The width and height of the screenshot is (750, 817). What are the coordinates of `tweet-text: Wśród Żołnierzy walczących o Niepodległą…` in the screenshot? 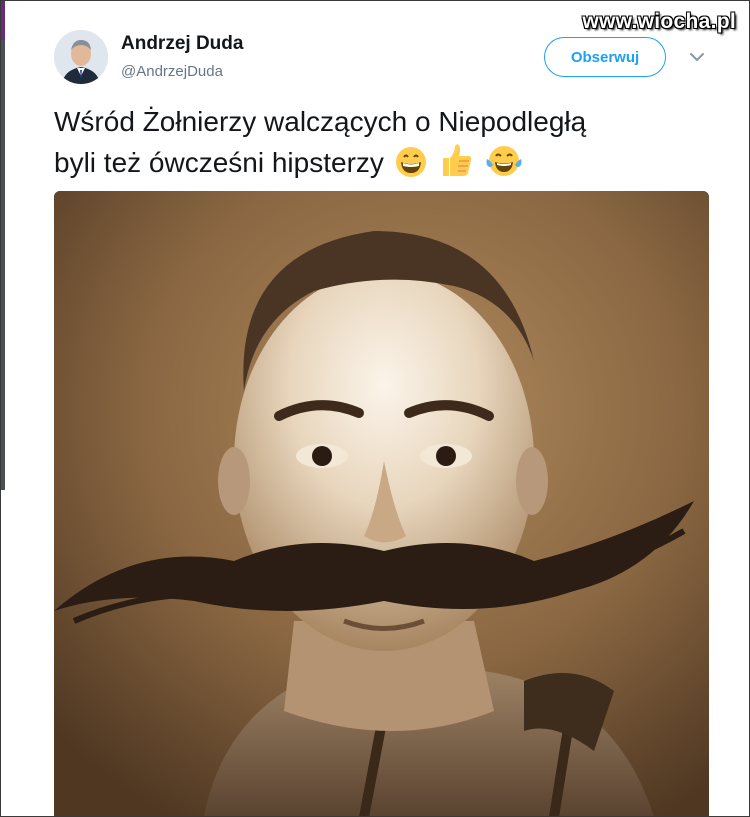 It's located at (364, 146).